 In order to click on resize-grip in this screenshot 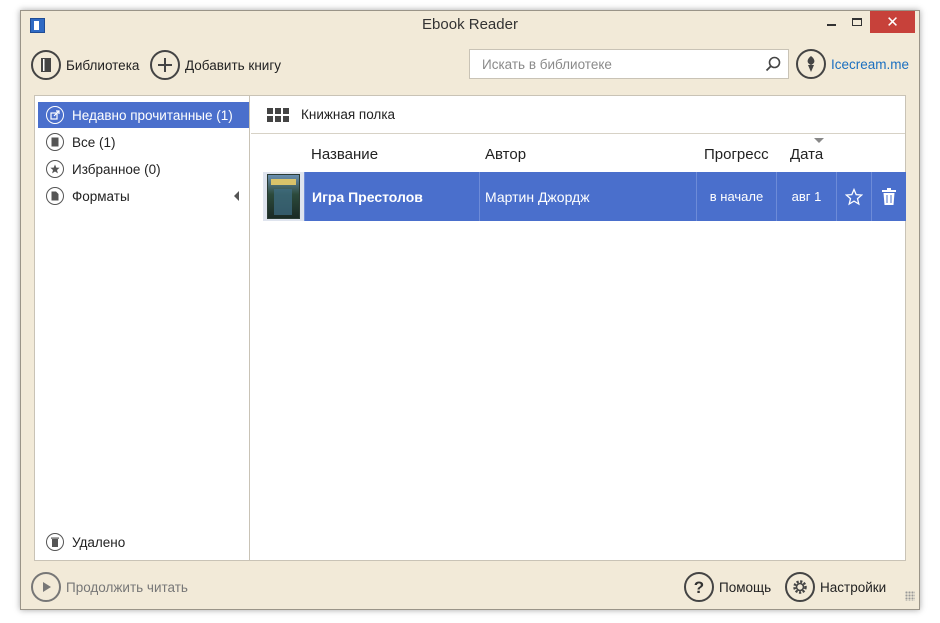, I will do `click(910, 596)`.